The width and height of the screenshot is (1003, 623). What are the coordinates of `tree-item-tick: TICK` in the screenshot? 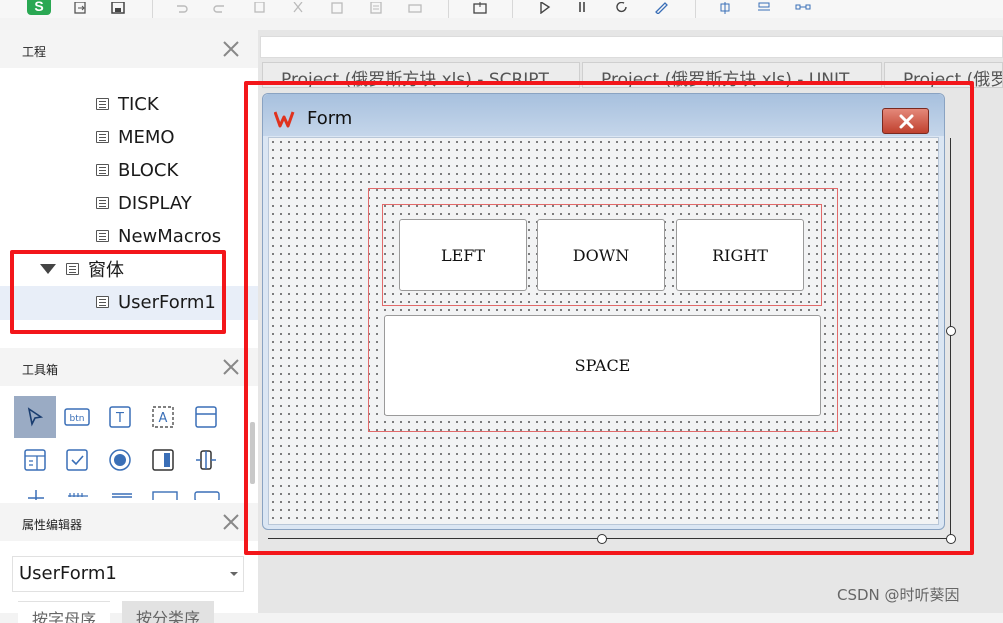 It's located at (127, 104).